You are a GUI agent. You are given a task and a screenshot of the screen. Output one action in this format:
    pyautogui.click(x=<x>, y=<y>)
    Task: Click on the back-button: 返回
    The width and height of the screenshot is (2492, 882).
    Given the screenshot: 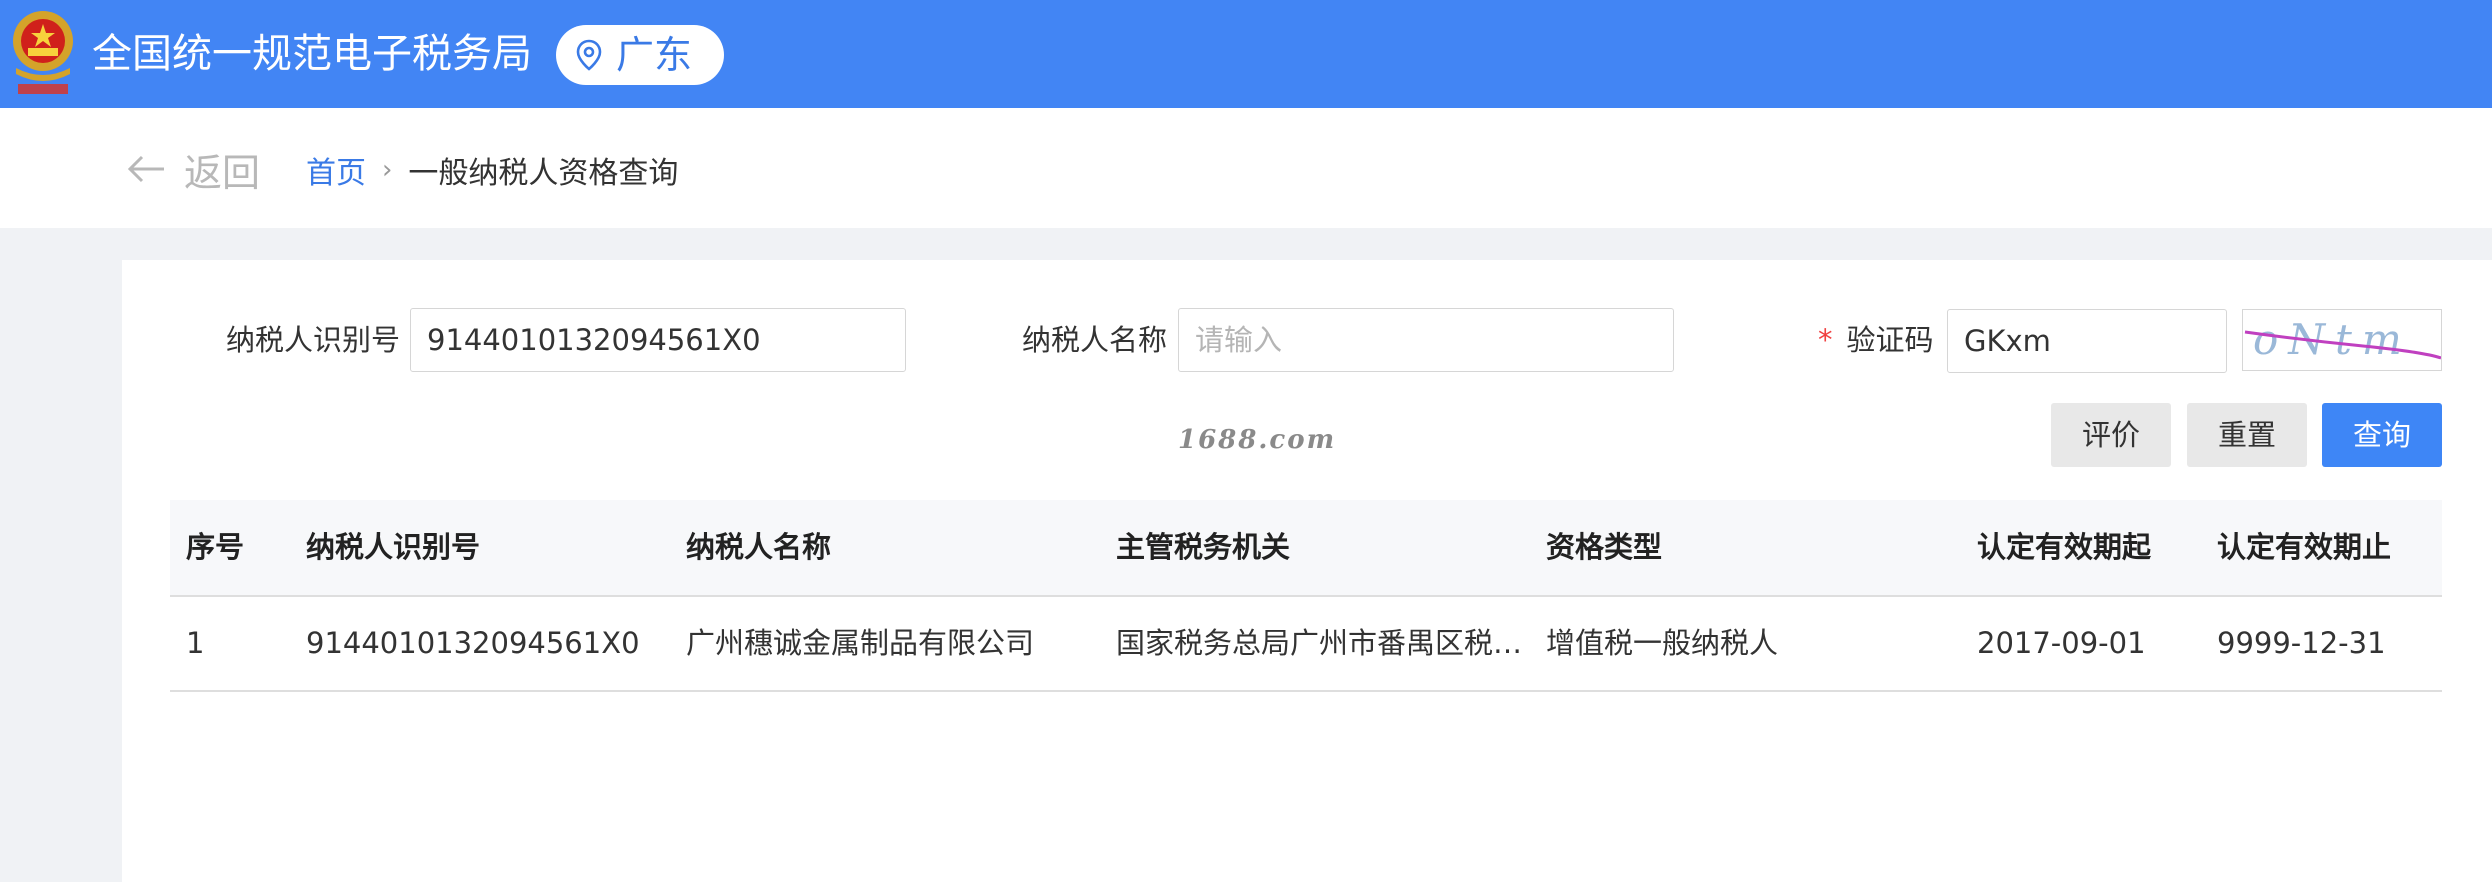 What is the action you would take?
    pyautogui.click(x=193, y=169)
    